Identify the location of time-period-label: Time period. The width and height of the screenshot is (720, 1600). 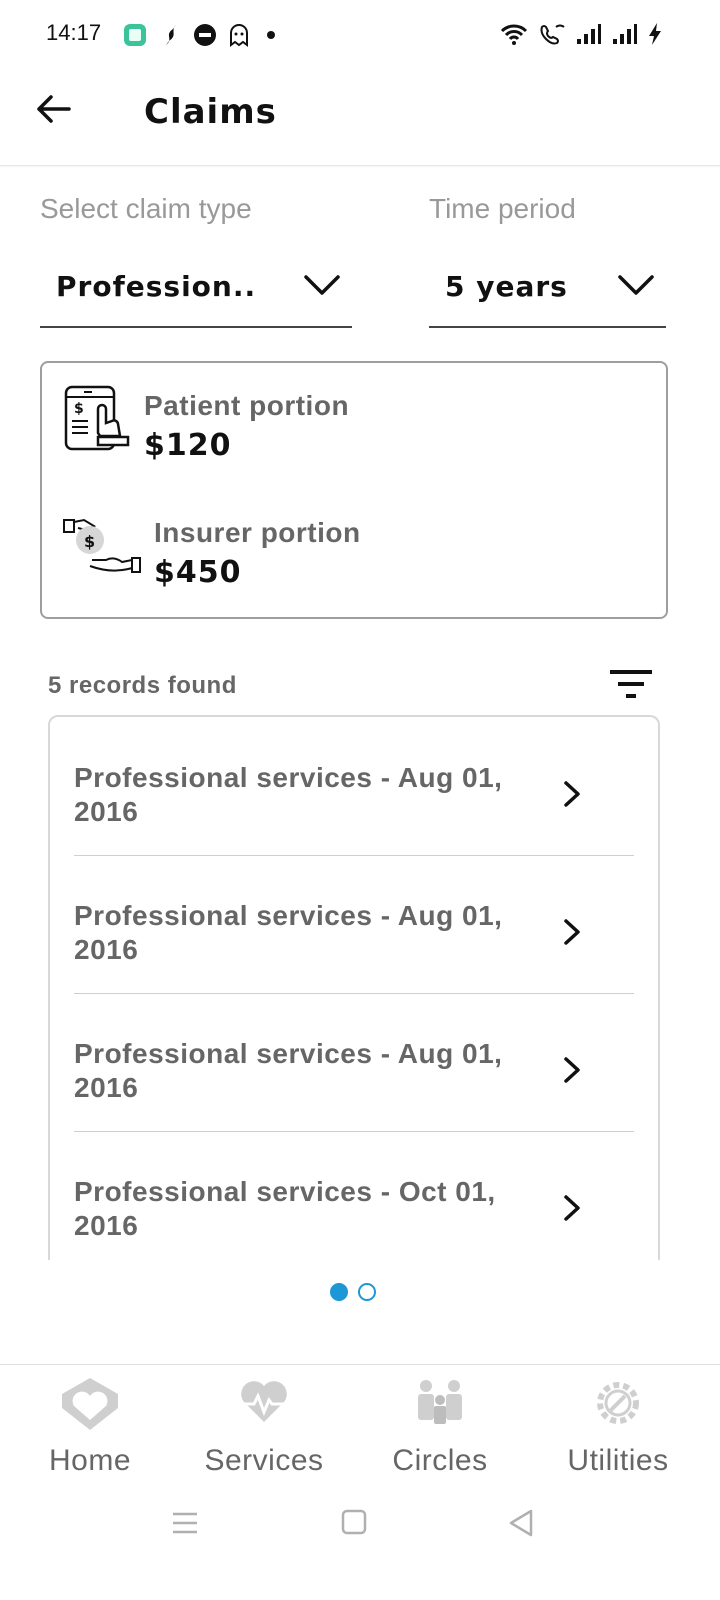
(502, 208).